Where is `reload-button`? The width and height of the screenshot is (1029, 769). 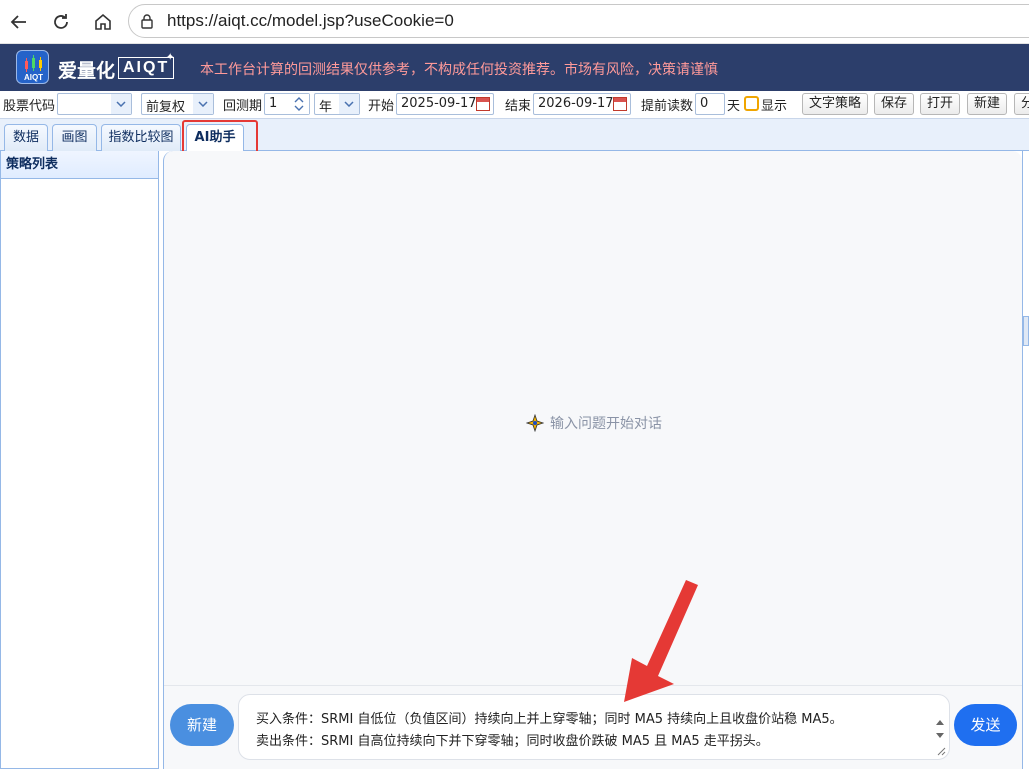 reload-button is located at coordinates (61, 22).